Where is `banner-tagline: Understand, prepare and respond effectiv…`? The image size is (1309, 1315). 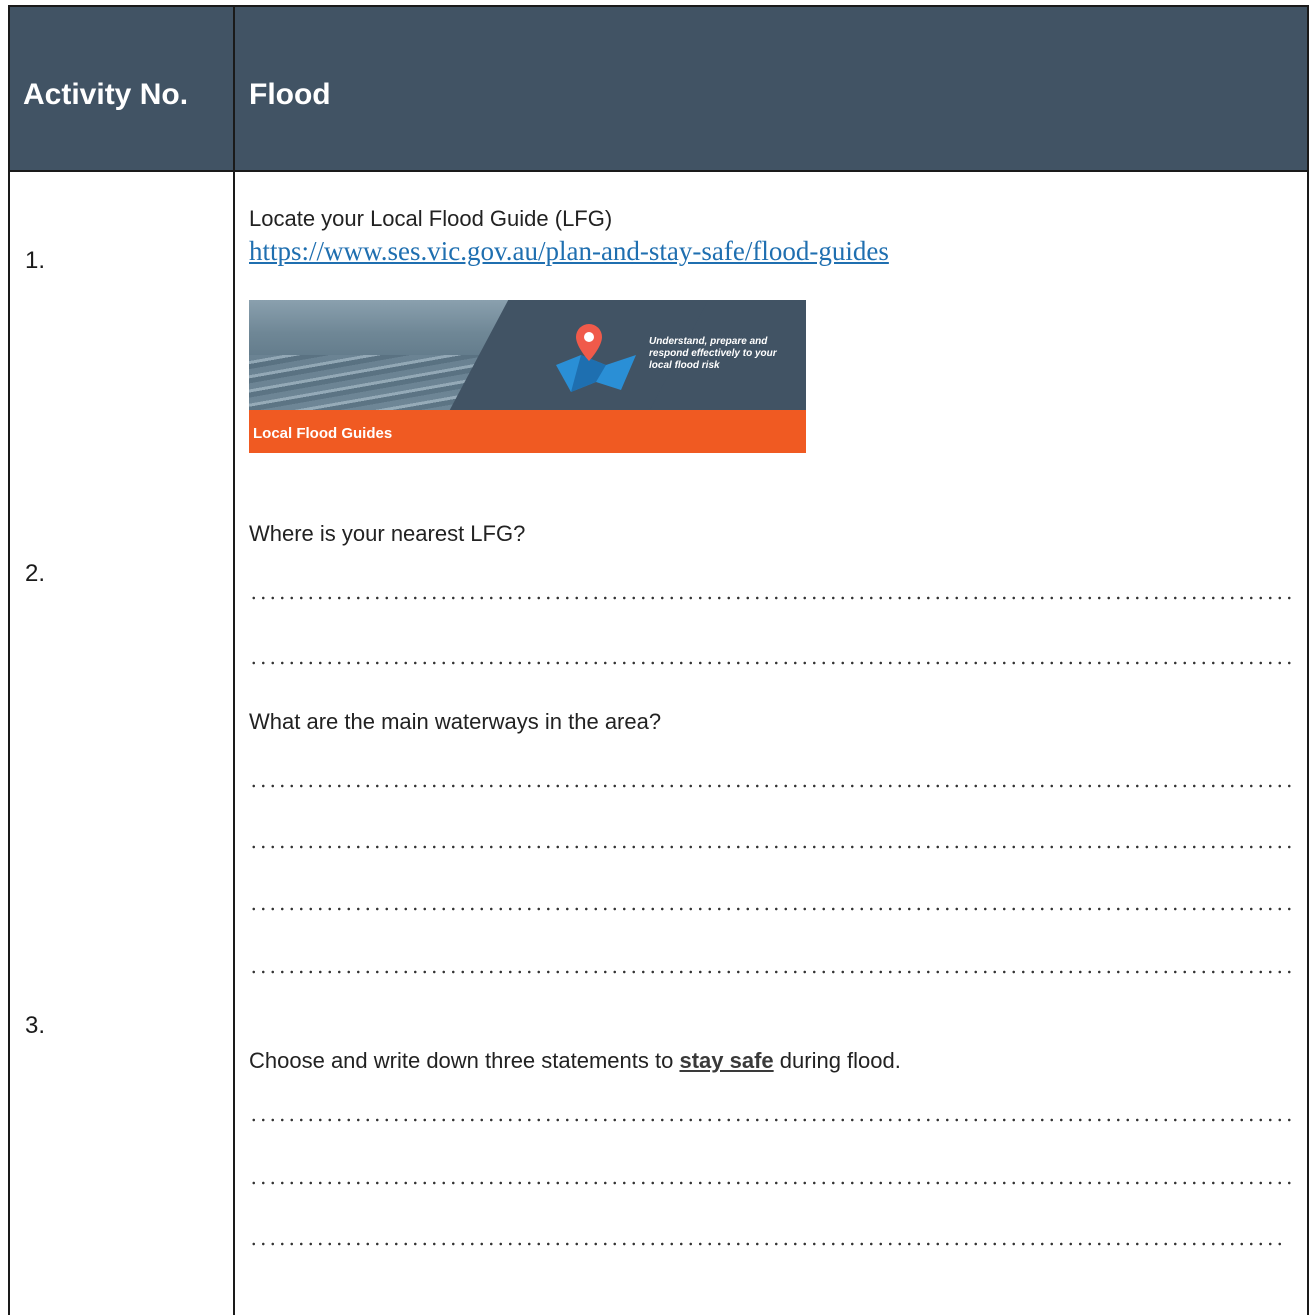
banner-tagline: Understand, prepare and respond effectiv… is located at coordinates (713, 353).